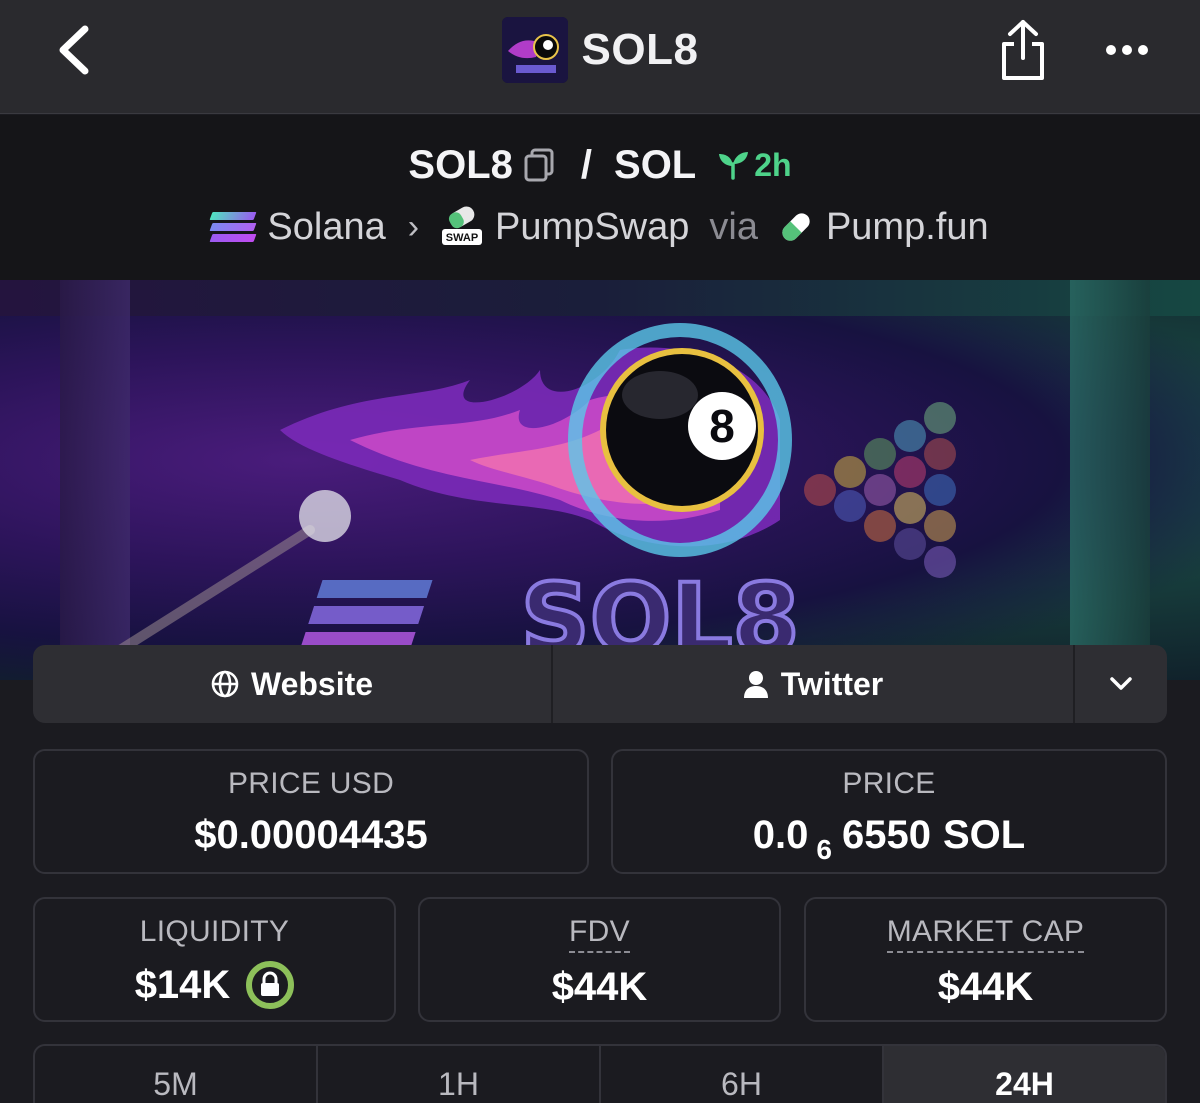 The width and height of the screenshot is (1200, 1103). I want to click on fdv-card: FDV $44K, so click(599, 959).